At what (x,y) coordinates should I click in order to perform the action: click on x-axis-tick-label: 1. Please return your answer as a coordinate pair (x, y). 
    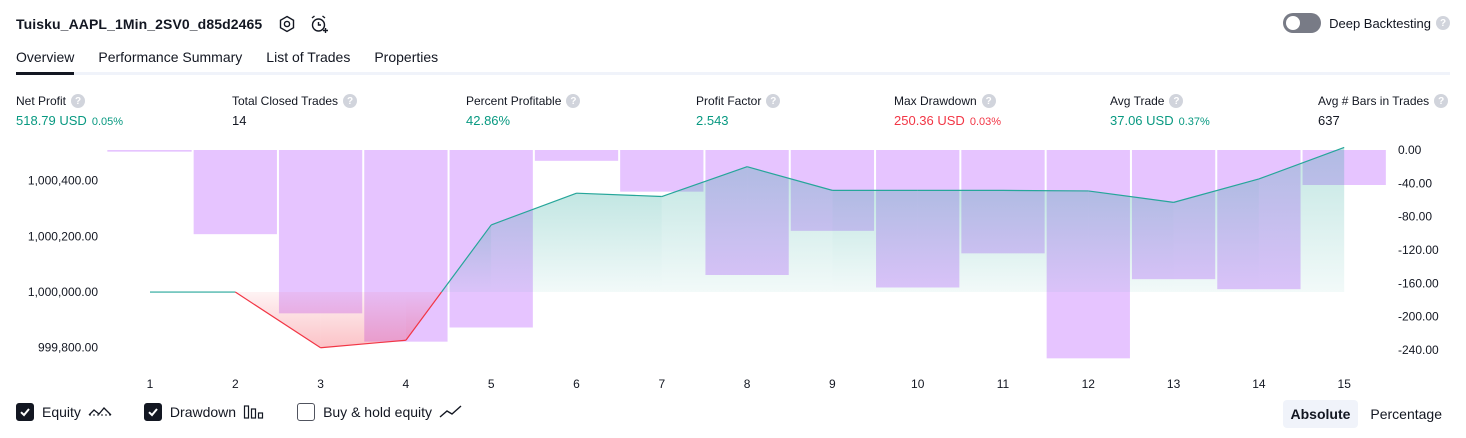
    Looking at the image, I should click on (150, 384).